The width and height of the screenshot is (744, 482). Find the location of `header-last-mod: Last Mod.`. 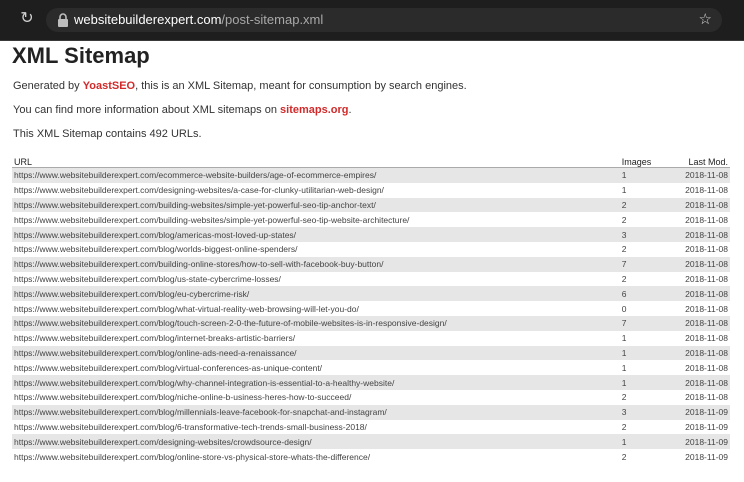

header-last-mod: Last Mod. is located at coordinates (702, 160).